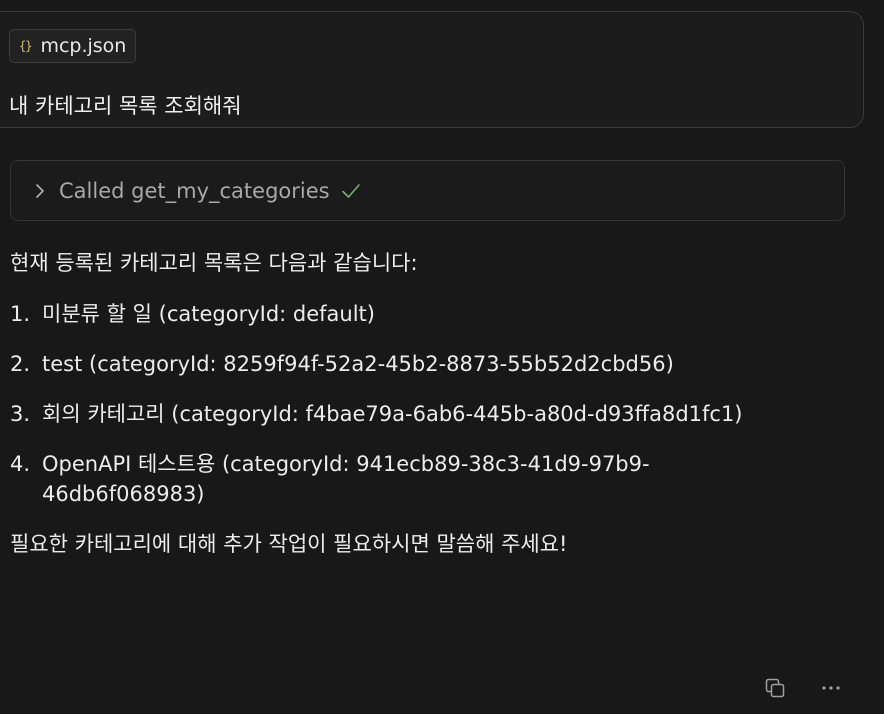 Image resolution: width=884 pixels, height=714 pixels. I want to click on checkmark-icon, so click(351, 191).